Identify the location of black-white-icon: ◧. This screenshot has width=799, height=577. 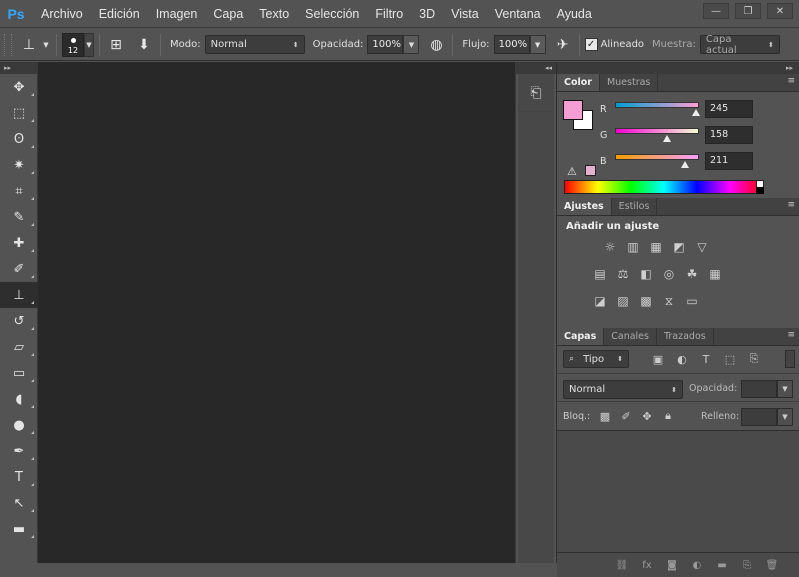
(646, 274).